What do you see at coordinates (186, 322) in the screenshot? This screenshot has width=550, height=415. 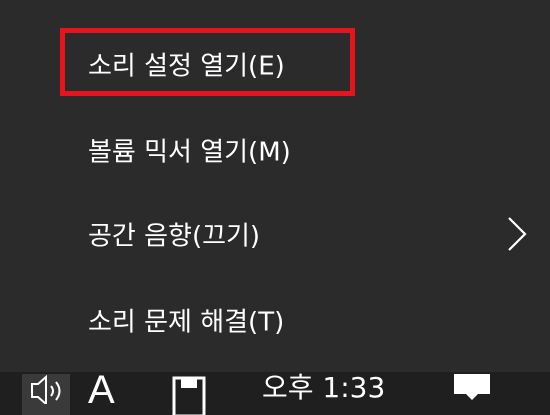 I see `menu-item-label: 소리 문제 해결(T)` at bounding box center [186, 322].